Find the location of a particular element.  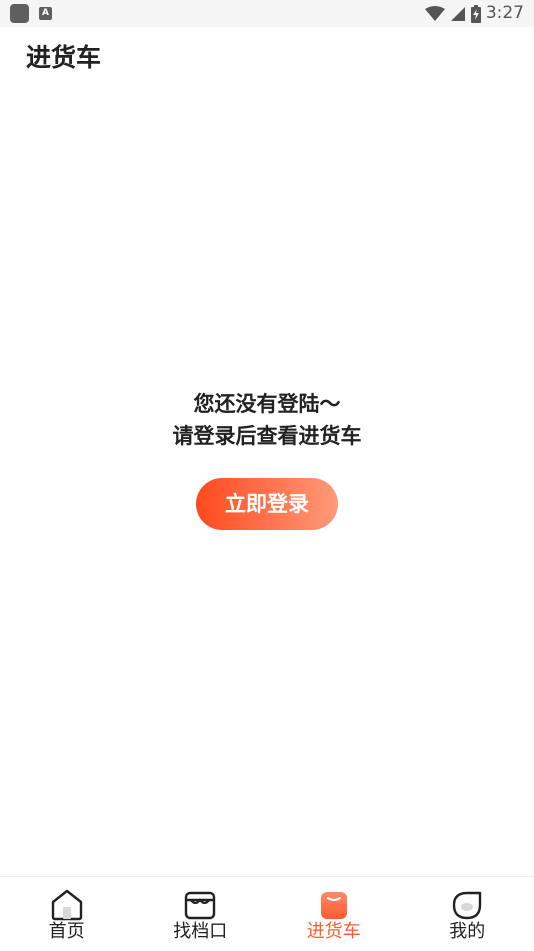

tab-label: 找档口 is located at coordinates (201, 932).